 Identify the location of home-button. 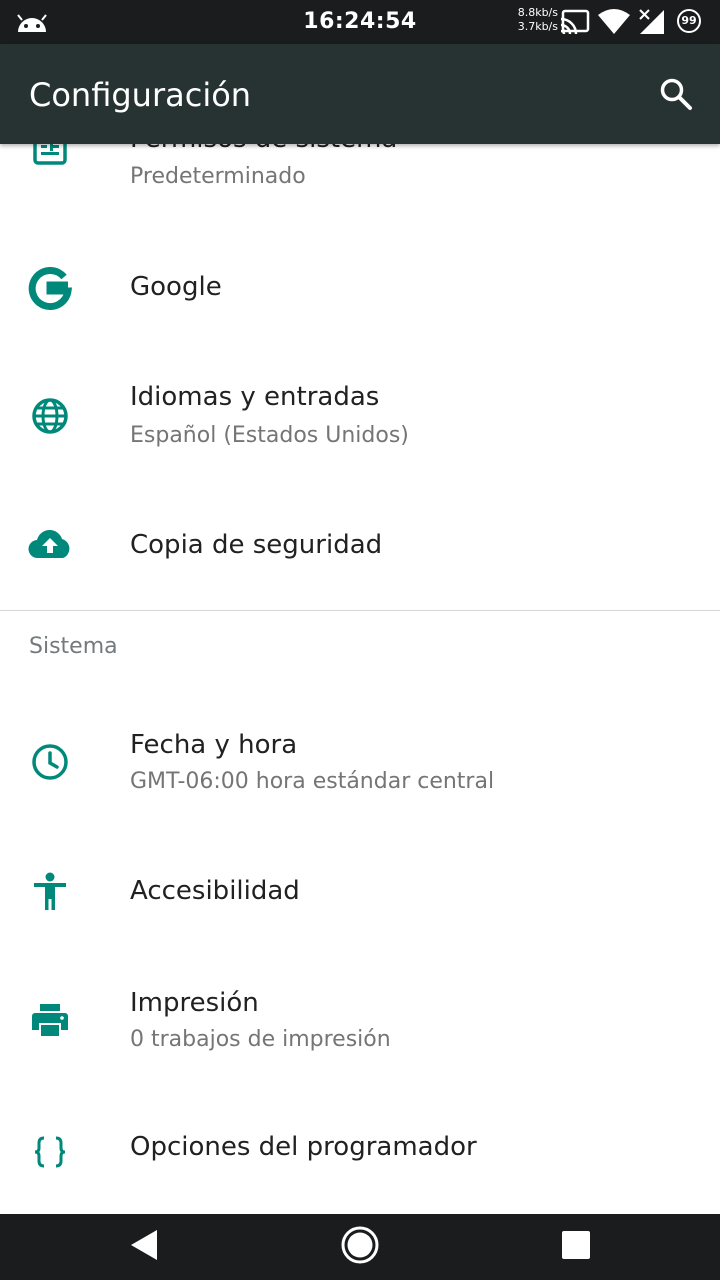
(360, 1247).